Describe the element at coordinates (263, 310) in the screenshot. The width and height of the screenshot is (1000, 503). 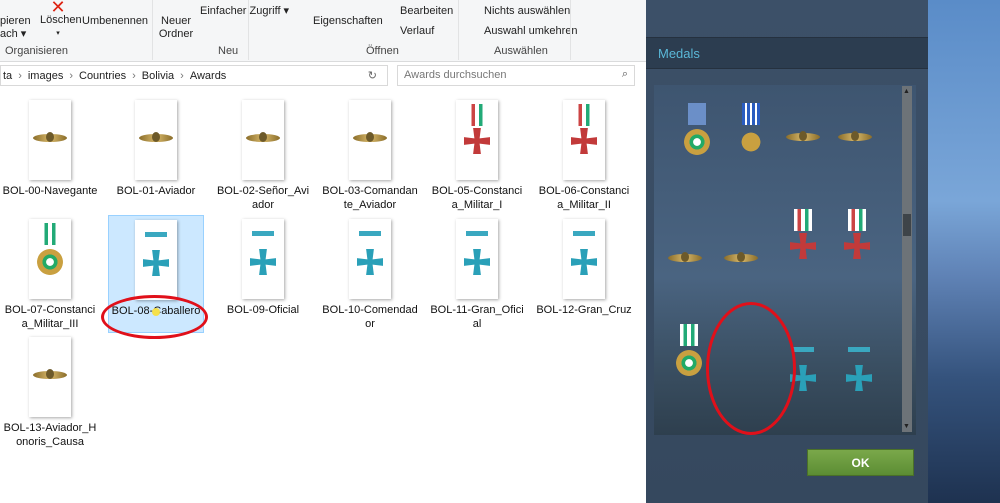
I see `file-name: BOL-09-Oficial` at that location.